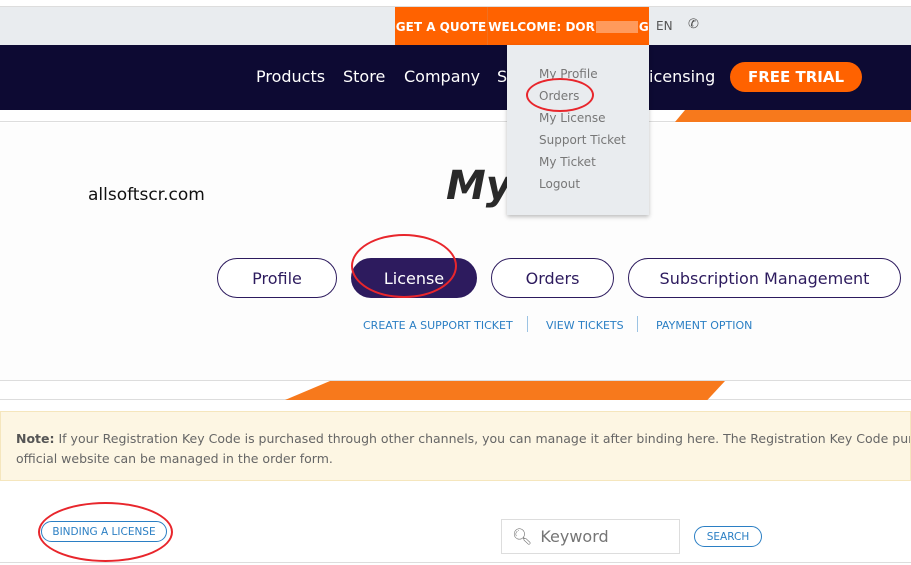  What do you see at coordinates (728, 536) in the screenshot?
I see `search-button: SEARCH` at bounding box center [728, 536].